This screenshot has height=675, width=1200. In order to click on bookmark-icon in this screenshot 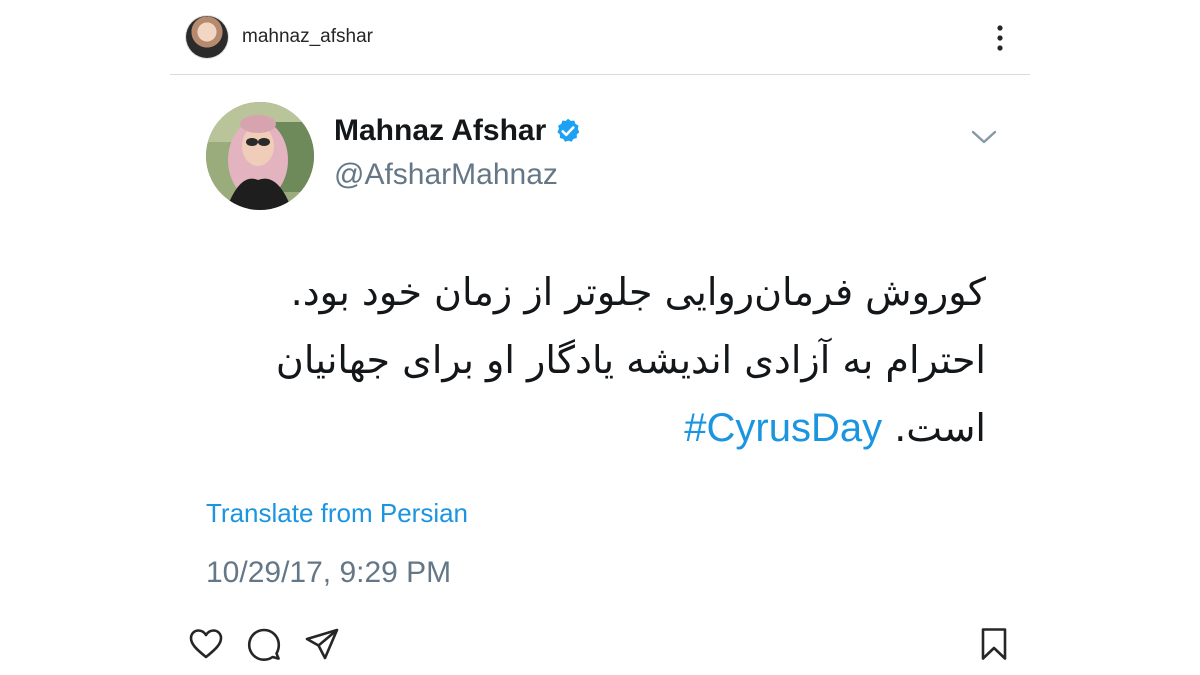, I will do `click(994, 644)`.